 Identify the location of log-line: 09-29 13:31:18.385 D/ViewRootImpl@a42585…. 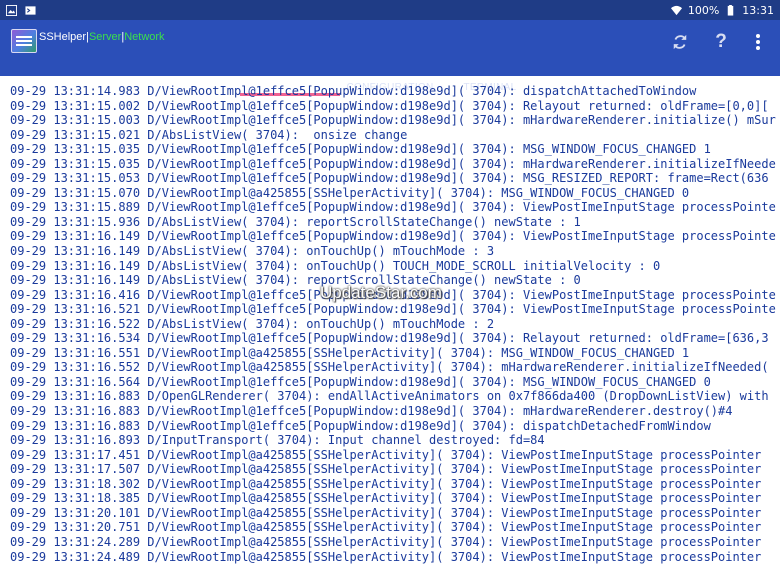
(386, 498).